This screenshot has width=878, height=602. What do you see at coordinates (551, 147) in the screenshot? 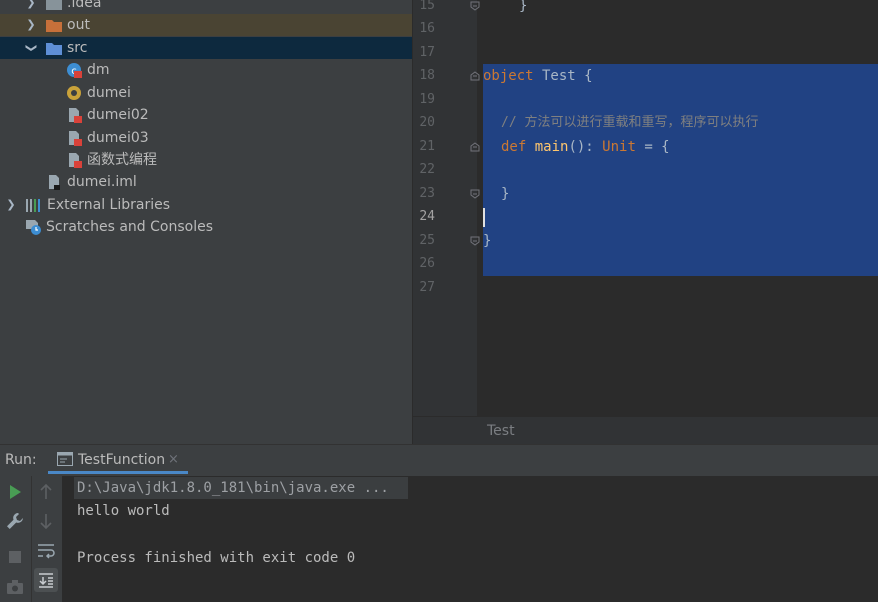
I see `function-name-token: main` at bounding box center [551, 147].